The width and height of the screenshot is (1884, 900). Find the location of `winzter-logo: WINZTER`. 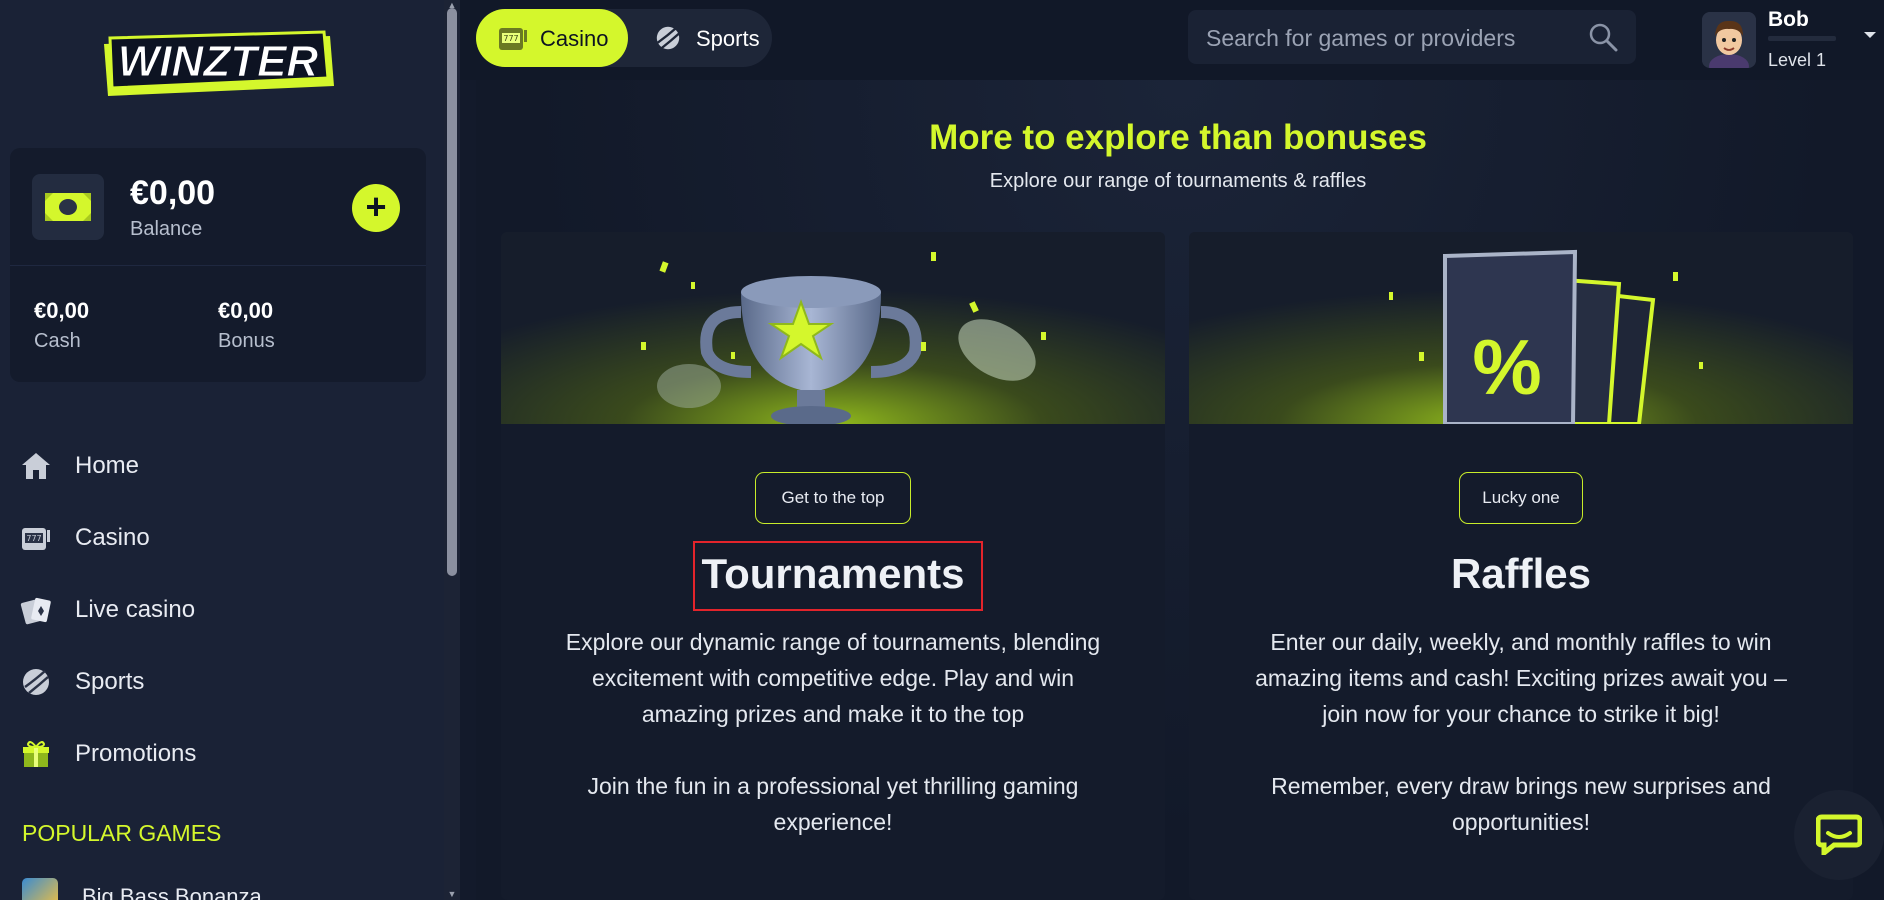

winzter-logo: WINZTER is located at coordinates (218, 69).